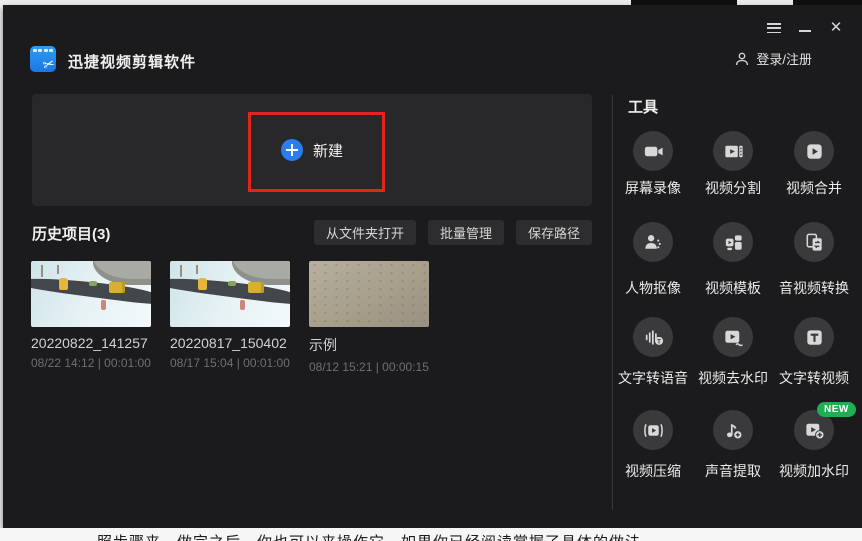 Image resolution: width=862 pixels, height=541 pixels. What do you see at coordinates (653, 337) in the screenshot?
I see `text-to-speech-icon: T` at bounding box center [653, 337].